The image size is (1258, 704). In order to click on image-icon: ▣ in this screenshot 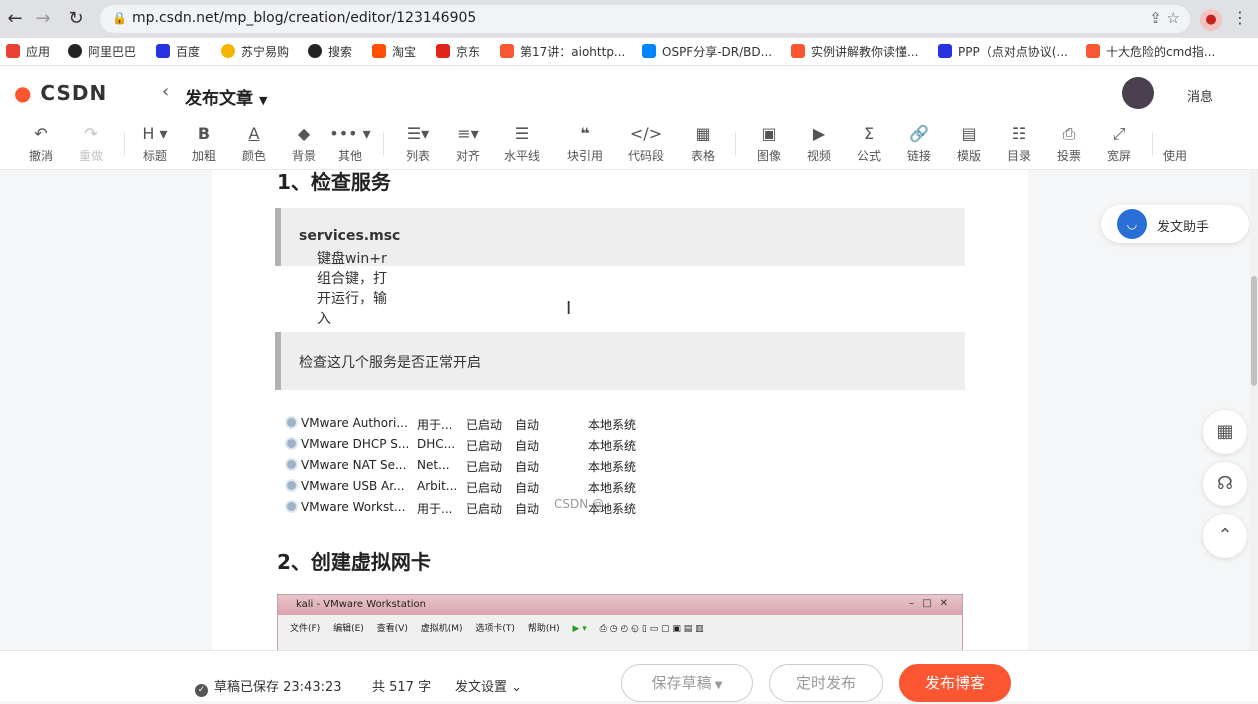, I will do `click(769, 133)`.